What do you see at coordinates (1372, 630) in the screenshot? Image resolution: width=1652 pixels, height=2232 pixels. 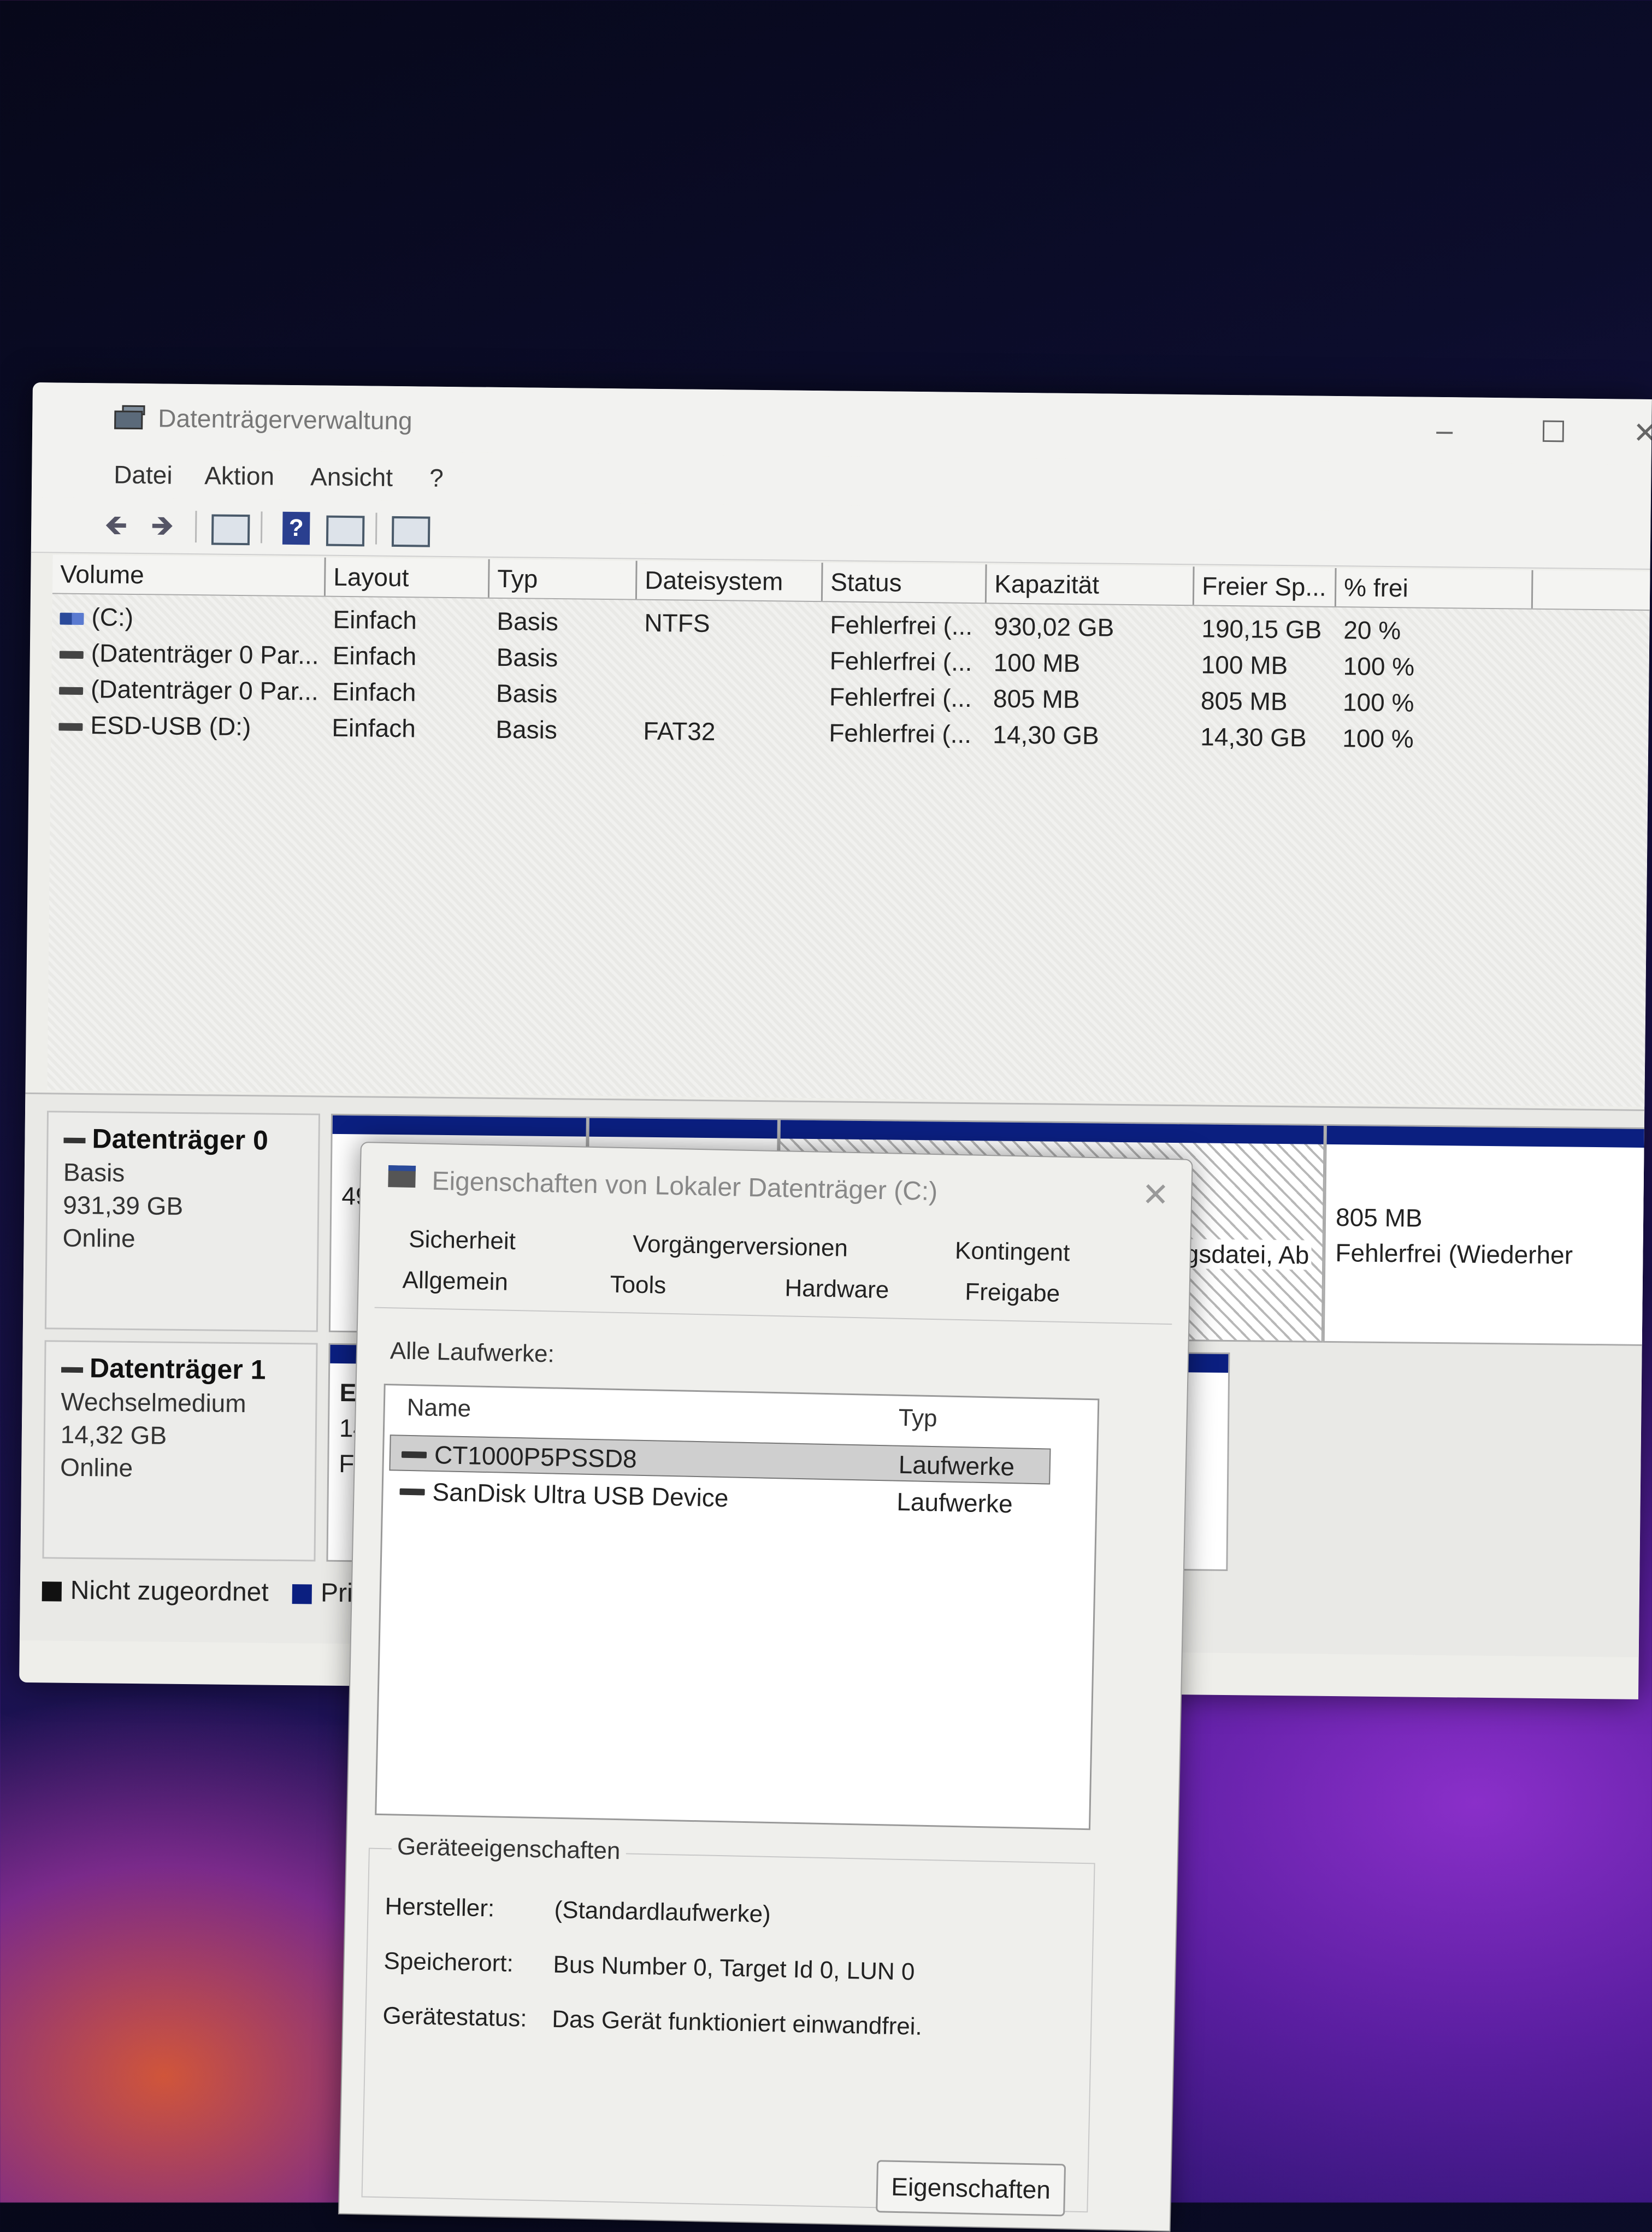 I see `cell-prozent: 20 %` at bounding box center [1372, 630].